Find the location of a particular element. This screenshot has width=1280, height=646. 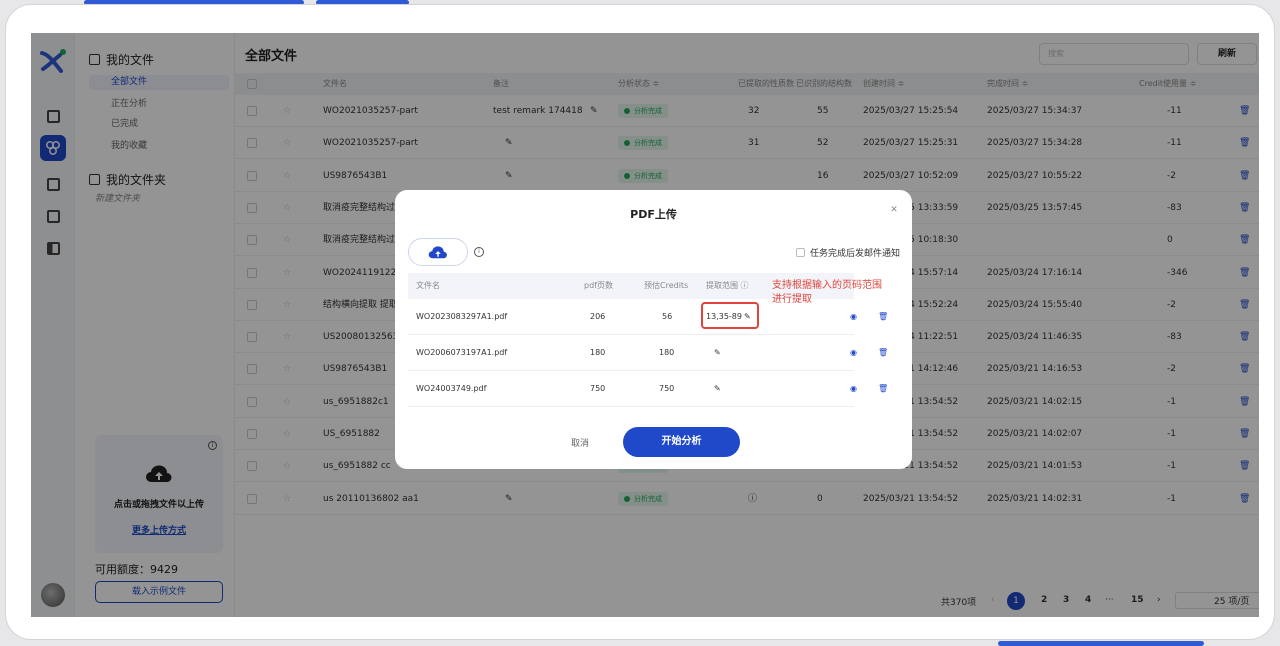

start-analysis-button: 开始分析 is located at coordinates (681, 442).